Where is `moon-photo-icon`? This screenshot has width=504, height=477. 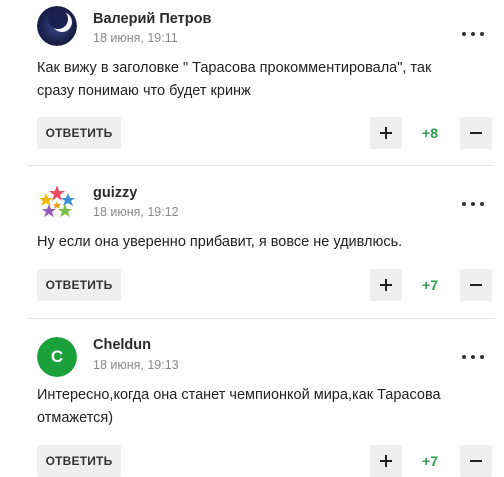
moon-photo-icon is located at coordinates (57, 26).